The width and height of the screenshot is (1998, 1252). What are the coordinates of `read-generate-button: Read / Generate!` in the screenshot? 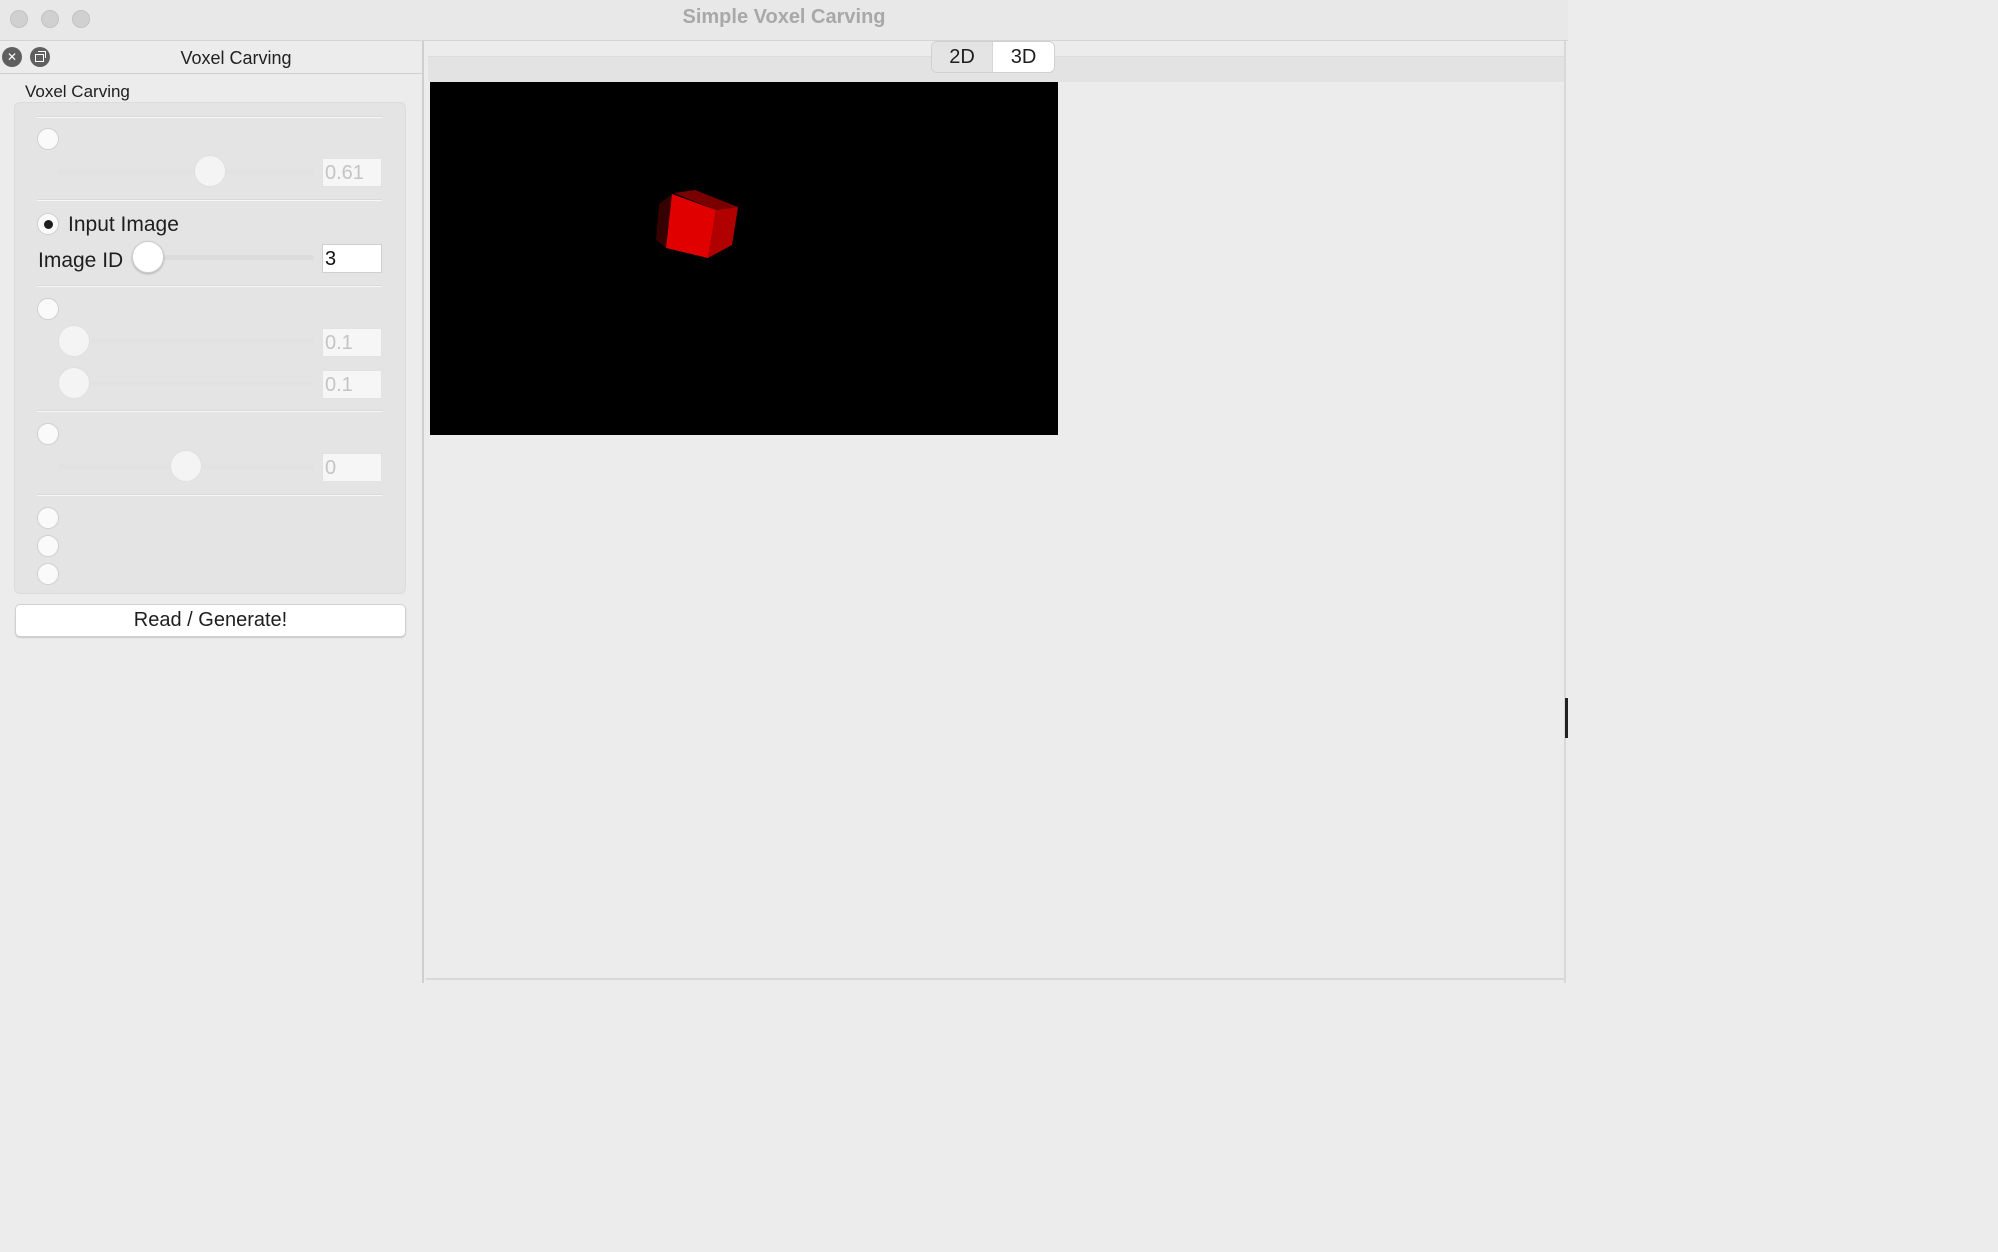 It's located at (210, 620).